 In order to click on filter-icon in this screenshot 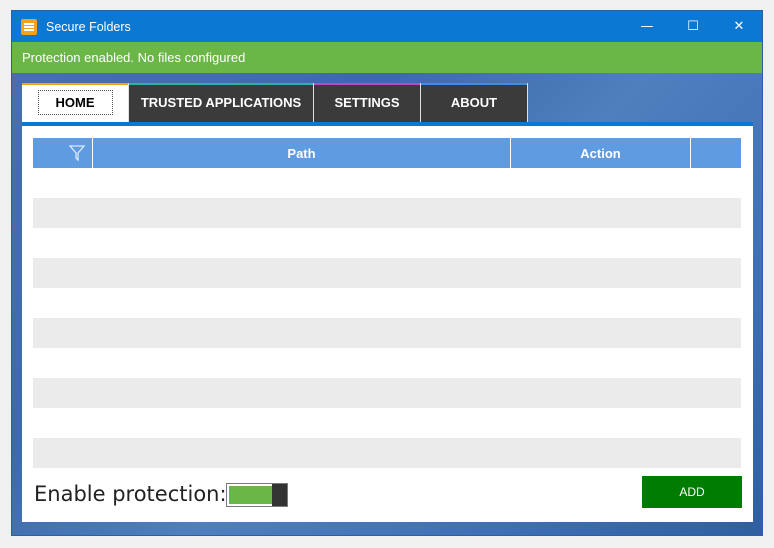, I will do `click(77, 153)`.